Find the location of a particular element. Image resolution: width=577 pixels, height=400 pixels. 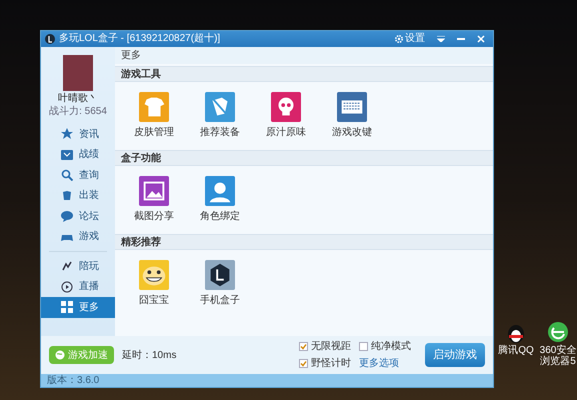

desktop-shortcut: 360安全浏览器5 is located at coordinates (558, 343).